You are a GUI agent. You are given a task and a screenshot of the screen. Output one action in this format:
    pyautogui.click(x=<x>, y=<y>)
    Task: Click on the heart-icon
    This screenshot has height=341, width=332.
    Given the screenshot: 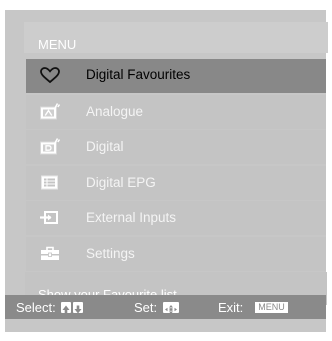 What is the action you would take?
    pyautogui.click(x=50, y=75)
    